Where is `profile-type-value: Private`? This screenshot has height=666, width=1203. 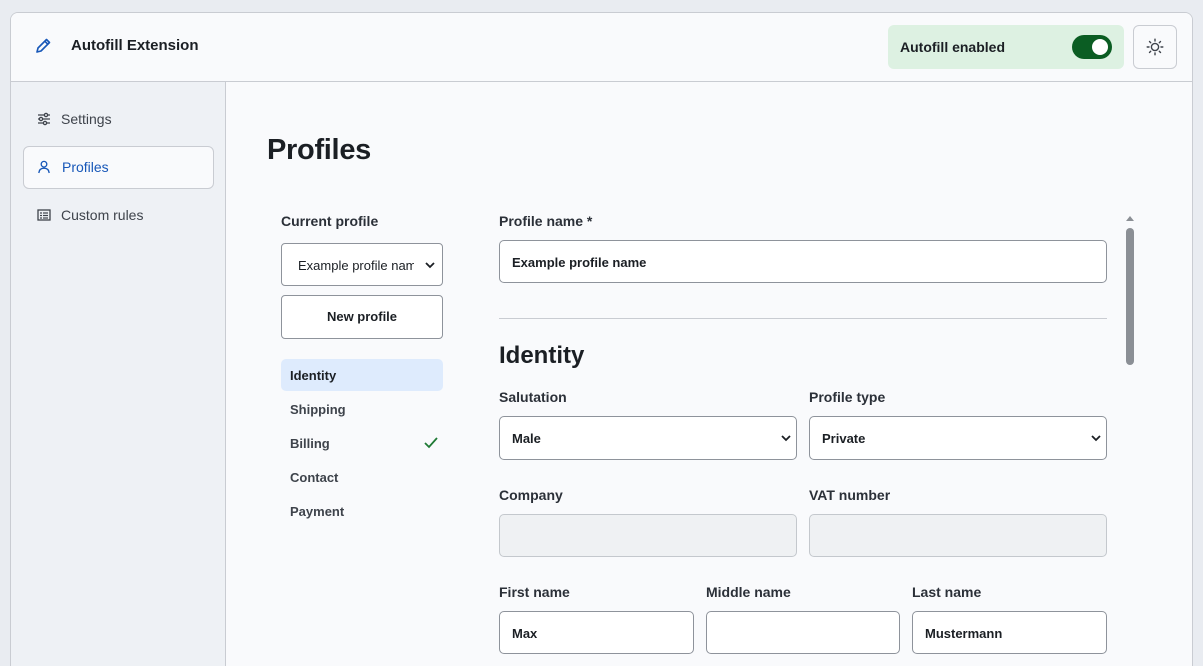
profile-type-value: Private is located at coordinates (844, 438).